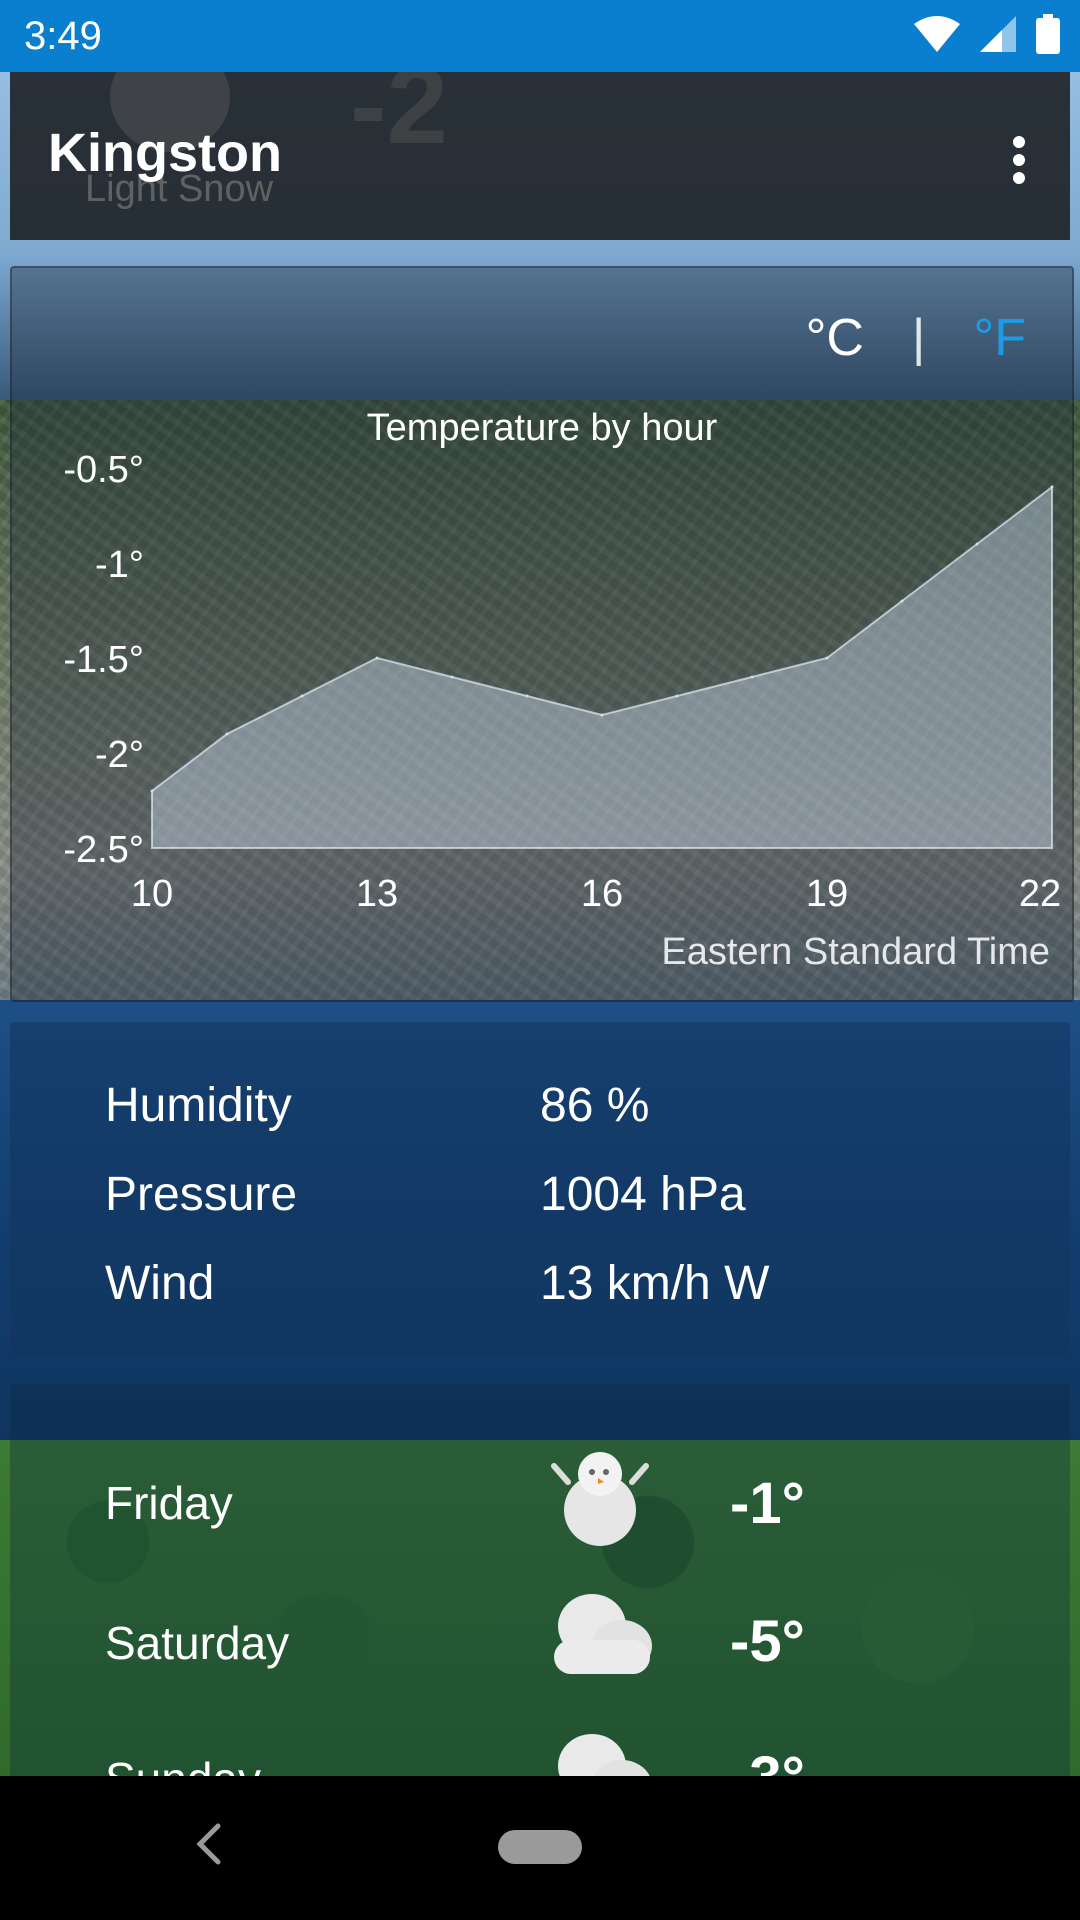 The width and height of the screenshot is (1080, 1920). I want to click on chart-y-axis: -0.5° -1° -1.5° -2° -2.5°, so click(103, 660).